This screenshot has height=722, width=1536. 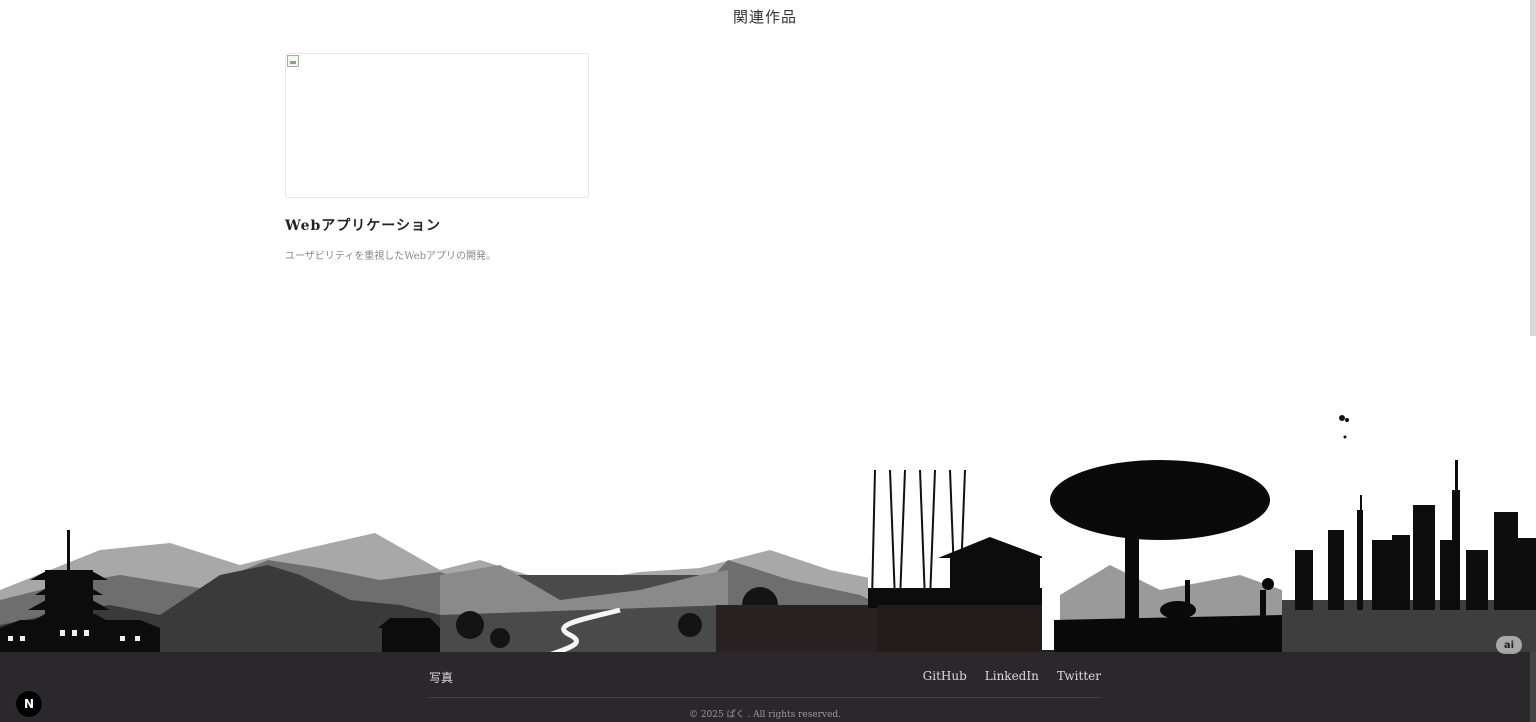 What do you see at coordinates (437, 225) in the screenshot?
I see `work-card-title: Webアプリケーション` at bounding box center [437, 225].